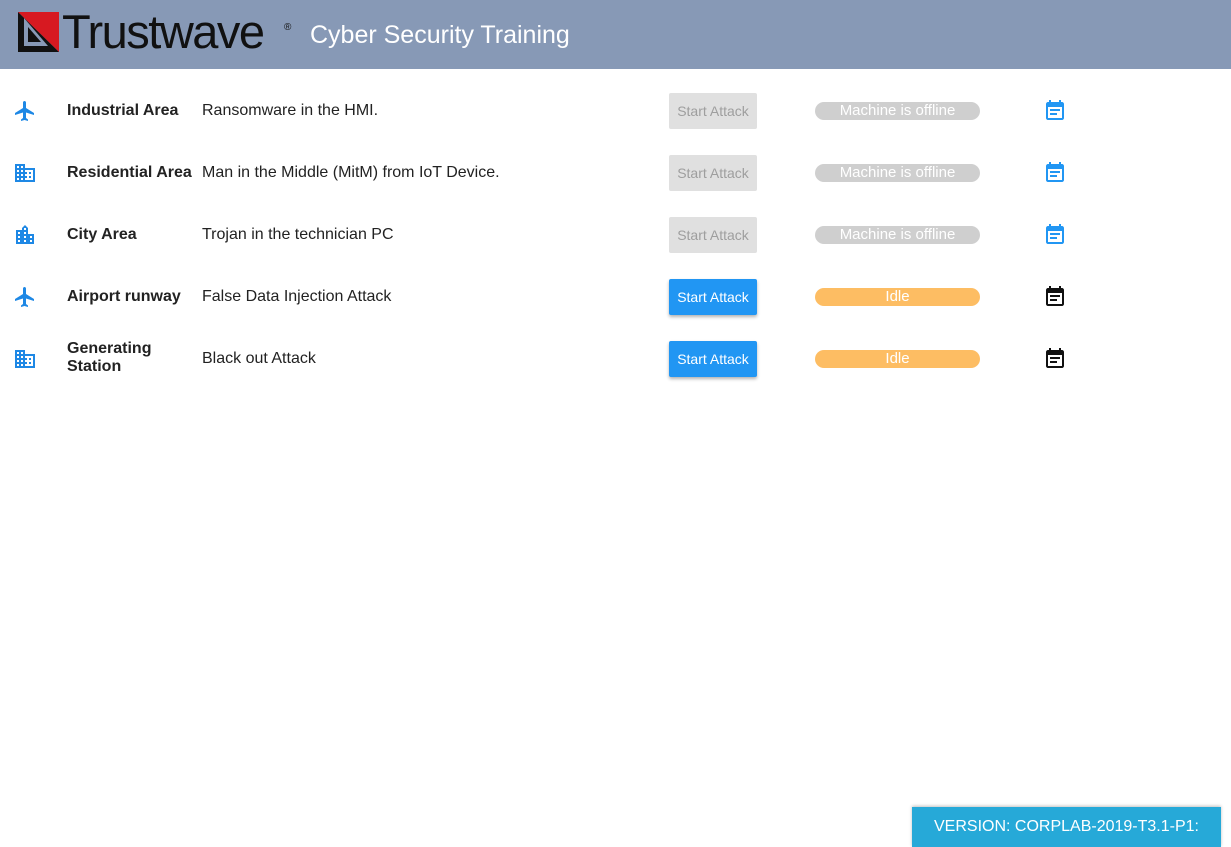 Image resolution: width=1231 pixels, height=847 pixels. What do you see at coordinates (163, 31) in the screenshot?
I see `brand-name: Trustwave` at bounding box center [163, 31].